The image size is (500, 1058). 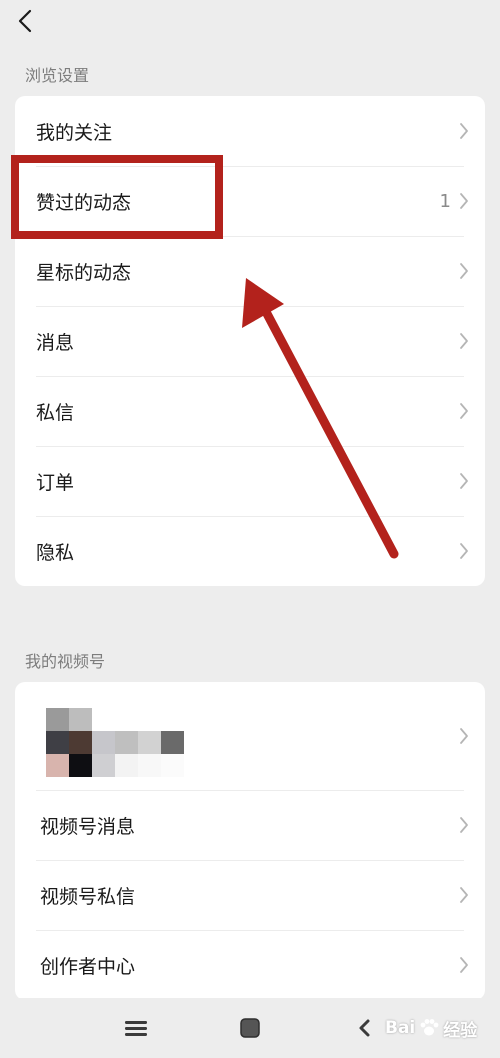 What do you see at coordinates (250, 271) in the screenshot?
I see `row-starred-moments: 星标的动态` at bounding box center [250, 271].